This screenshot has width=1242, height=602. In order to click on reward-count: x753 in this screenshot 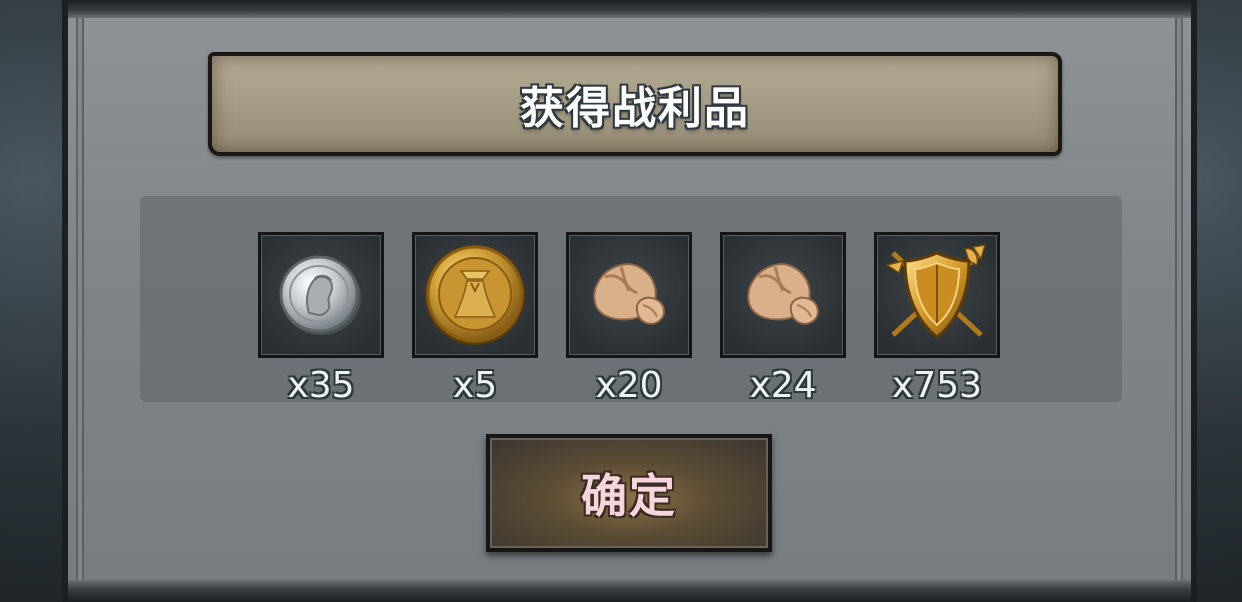, I will do `click(937, 385)`.